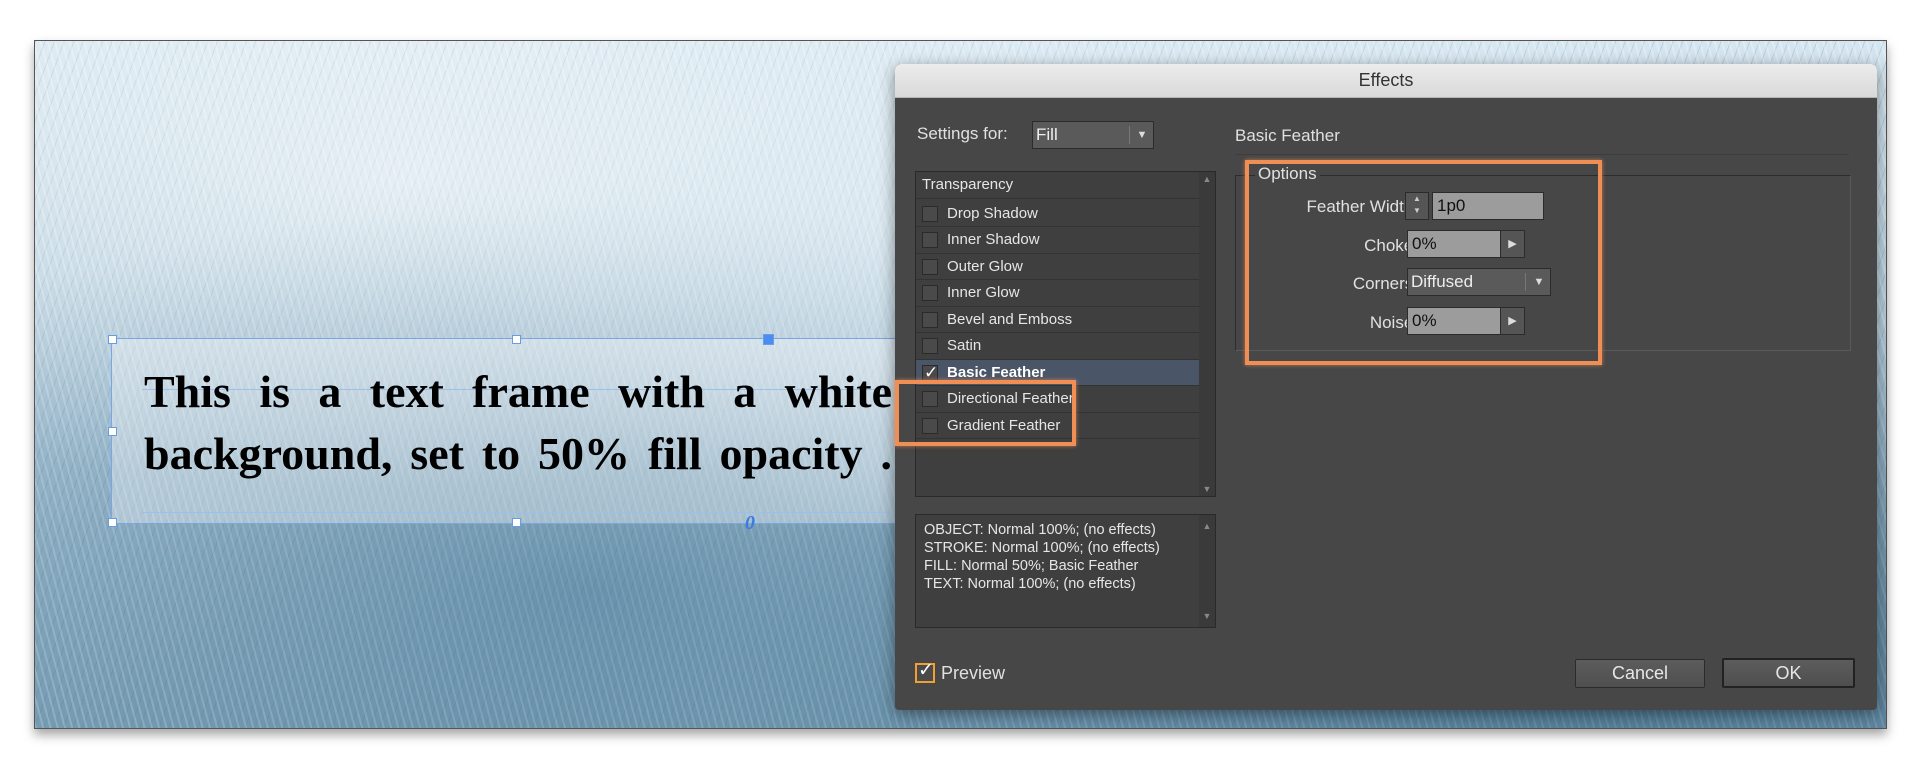  Describe the element at coordinates (962, 133) in the screenshot. I see `settings-for-label: Settings for:` at that location.